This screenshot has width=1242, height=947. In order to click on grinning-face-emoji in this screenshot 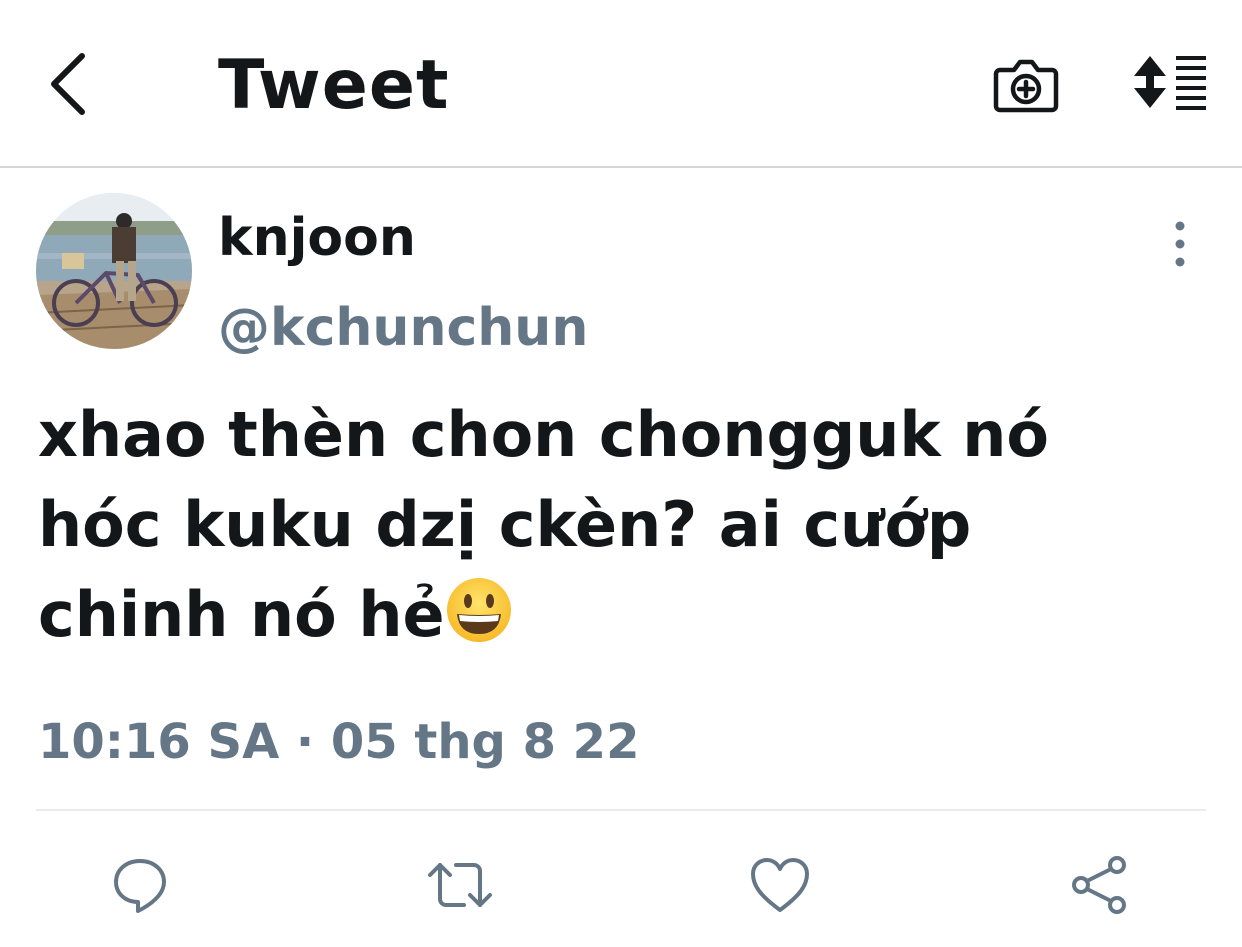, I will do `click(478, 610)`.